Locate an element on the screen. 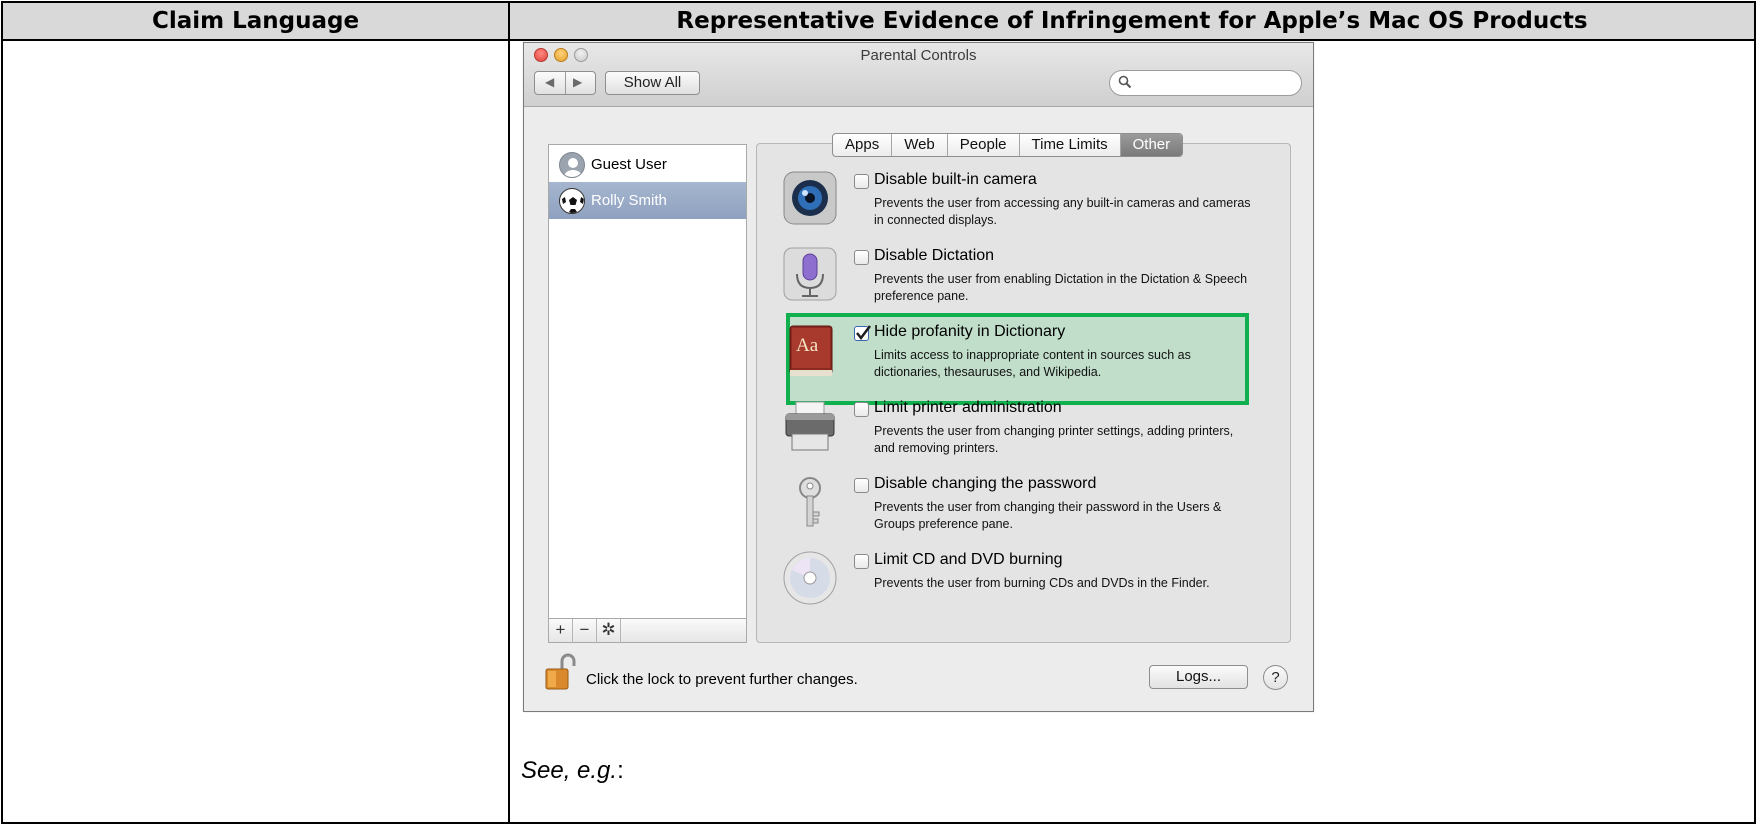 This screenshot has width=1757, height=825. microphone-icon is located at coordinates (810, 274).